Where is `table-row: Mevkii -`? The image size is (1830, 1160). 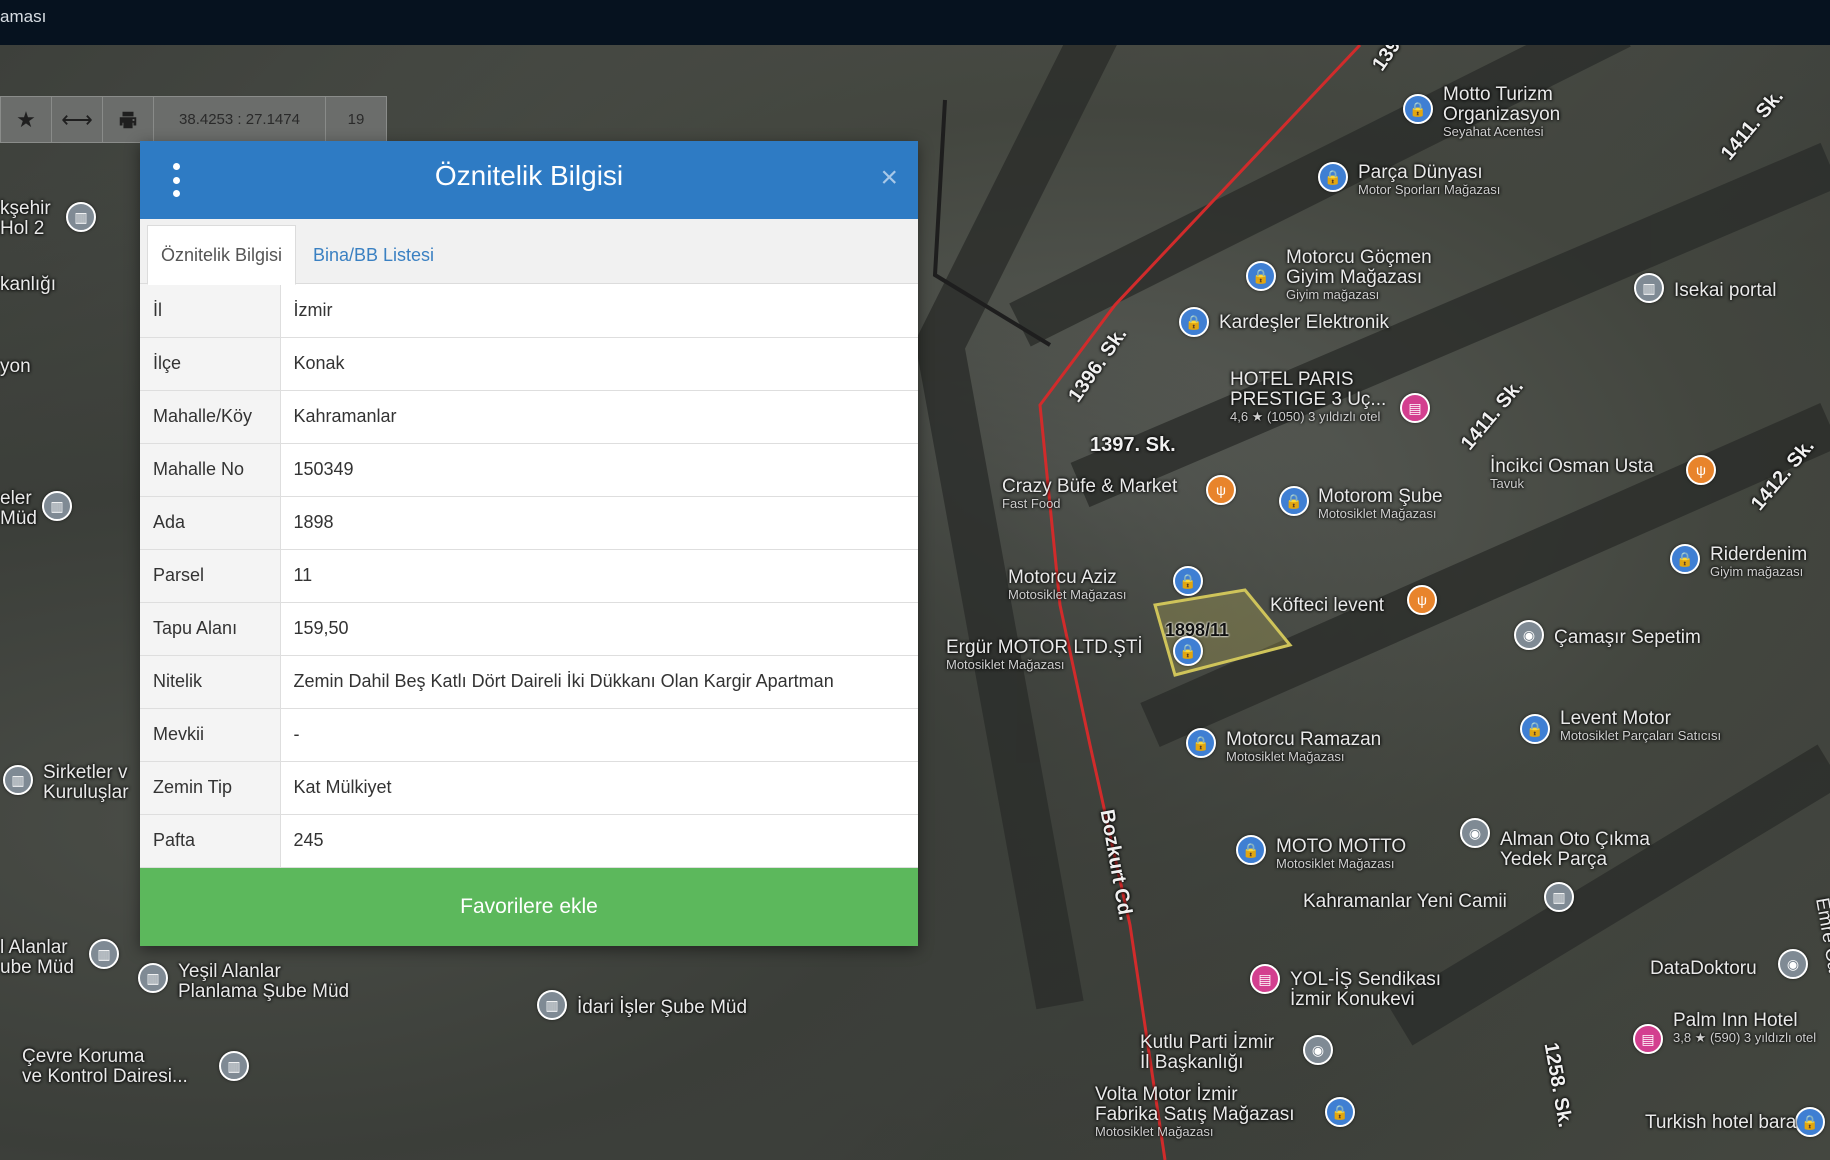 table-row: Mevkii - is located at coordinates (529, 735).